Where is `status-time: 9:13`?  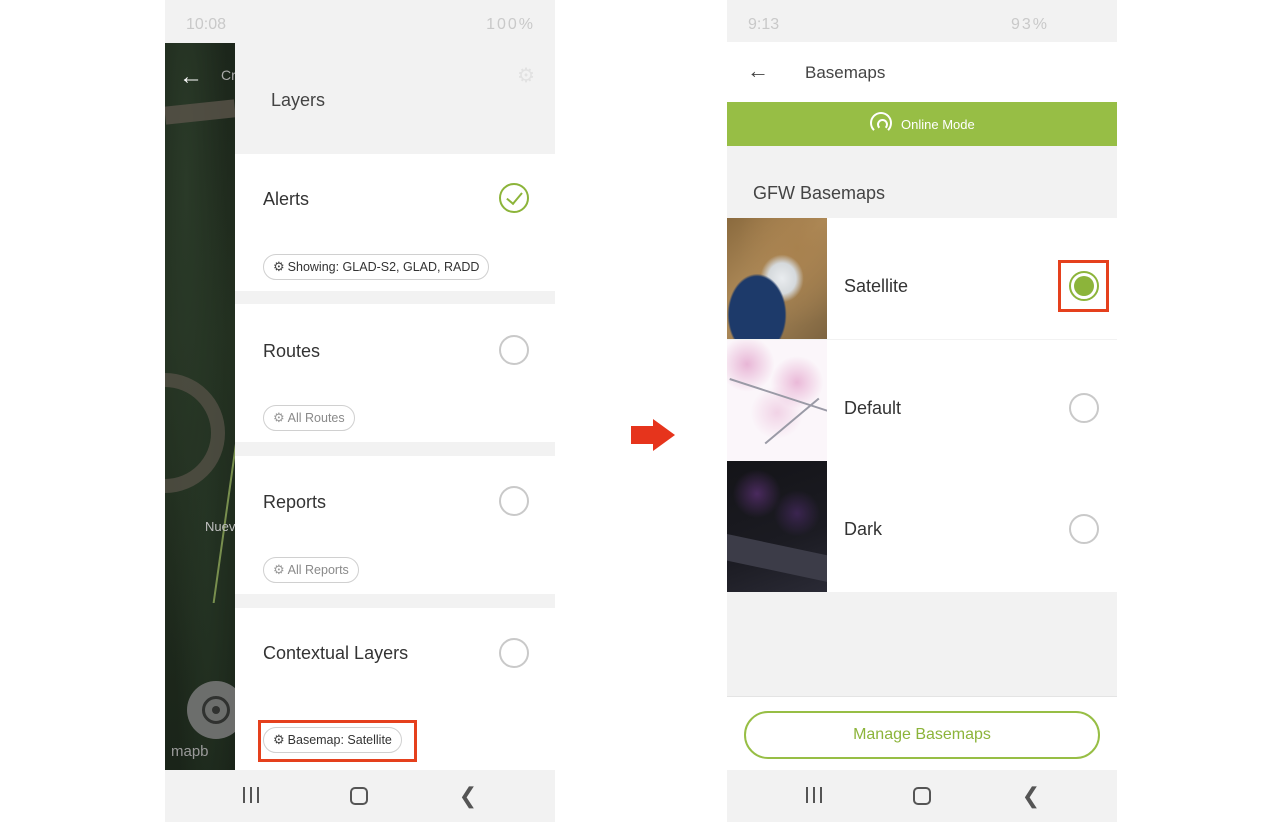 status-time: 9:13 is located at coordinates (764, 24).